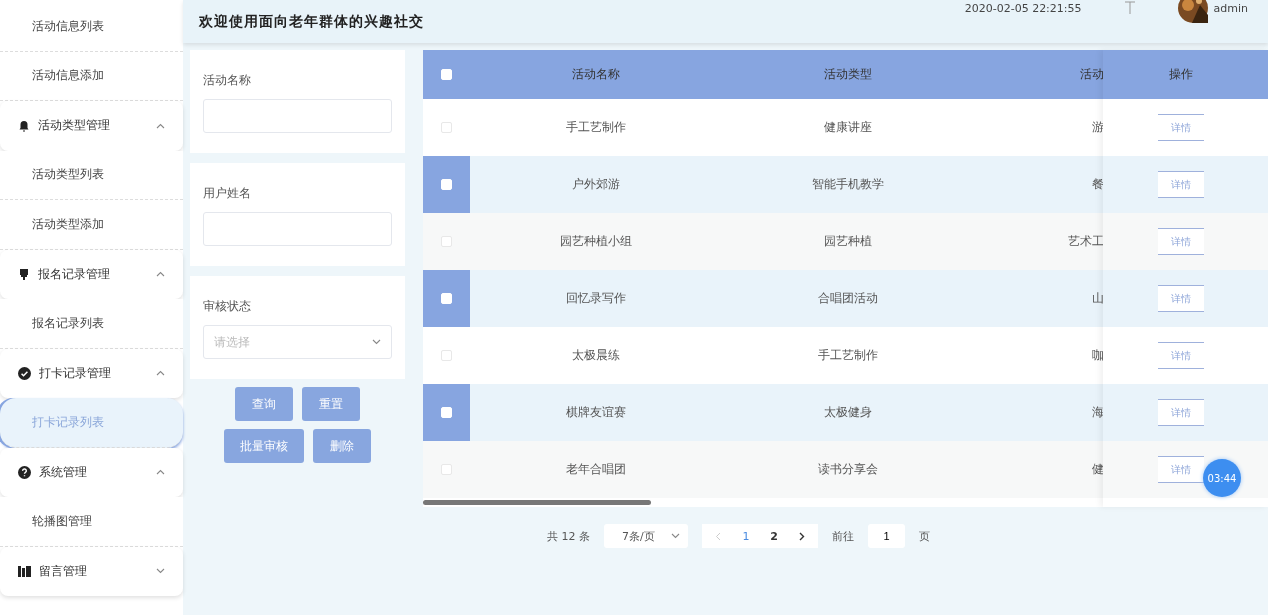 The image size is (1268, 615). I want to click on field-label: 活动名称, so click(227, 80).